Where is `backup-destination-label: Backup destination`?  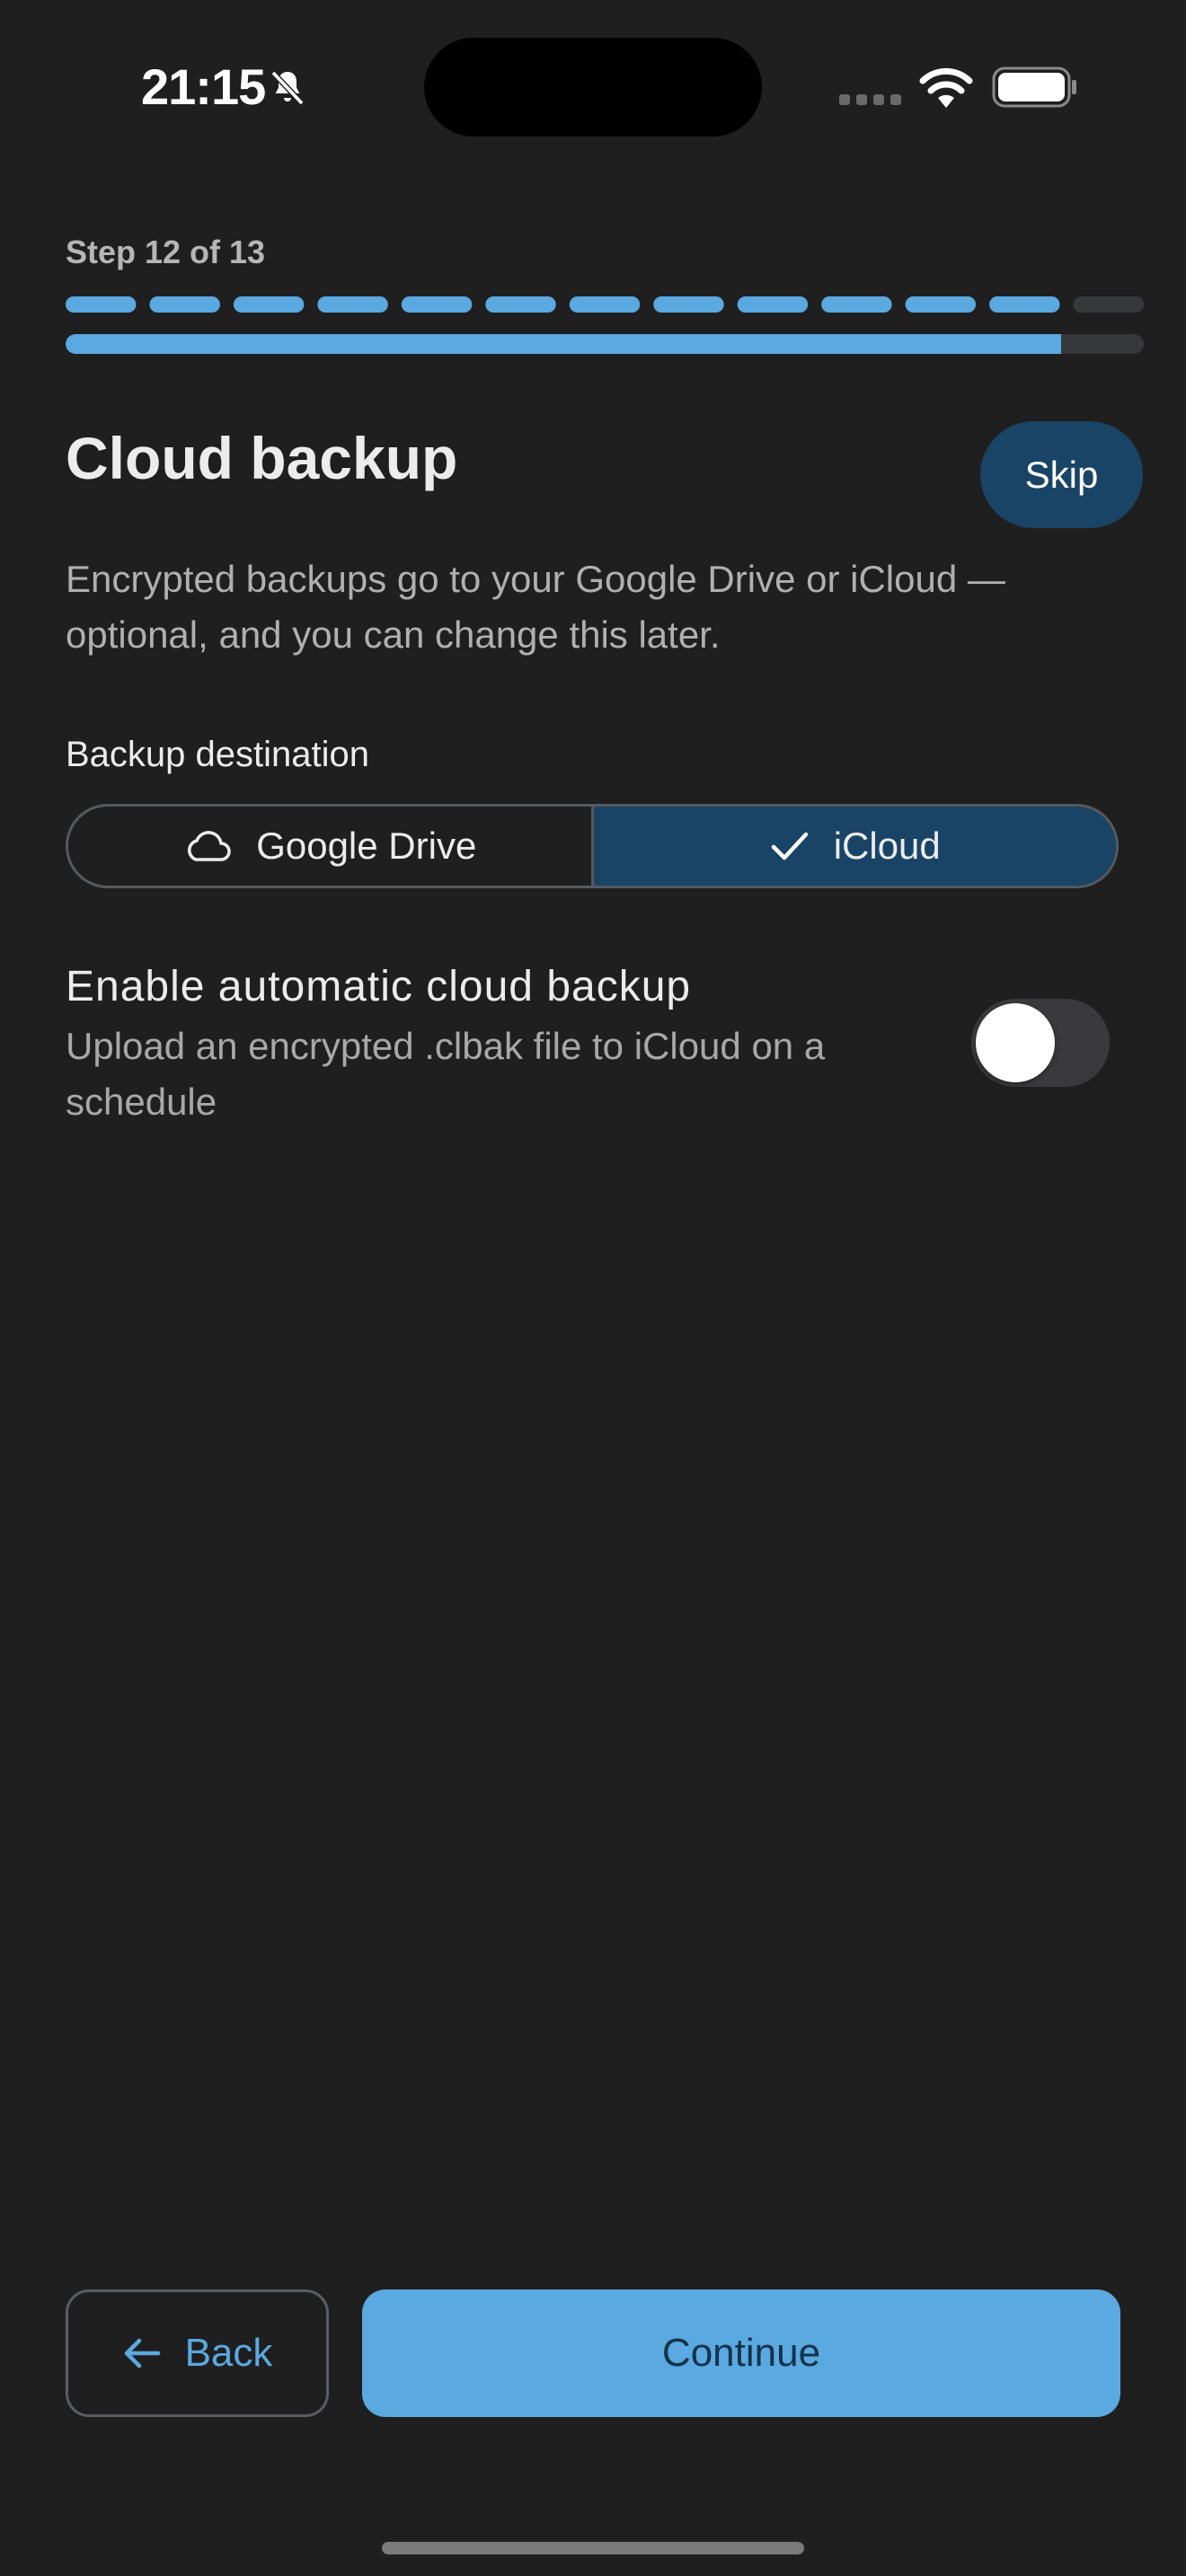
backup-destination-label: Backup destination is located at coordinates (218, 754).